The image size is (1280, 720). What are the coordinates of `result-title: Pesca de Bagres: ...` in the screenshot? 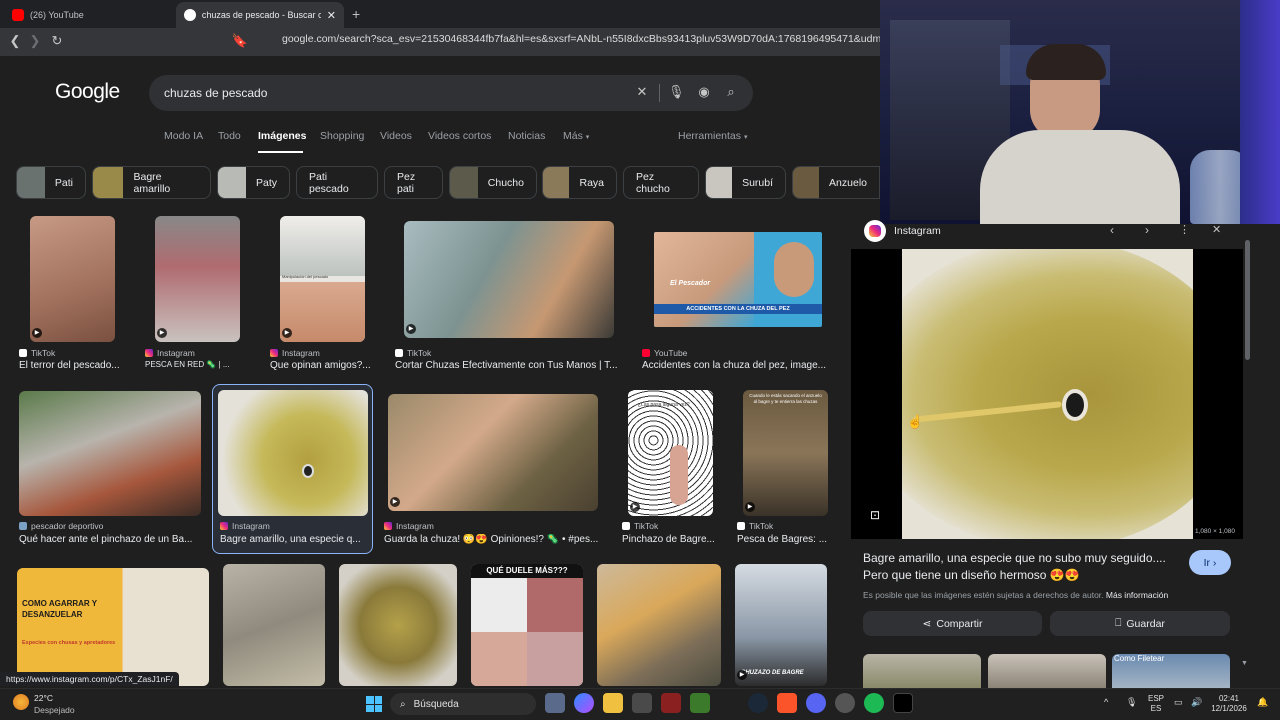 It's located at (787, 539).